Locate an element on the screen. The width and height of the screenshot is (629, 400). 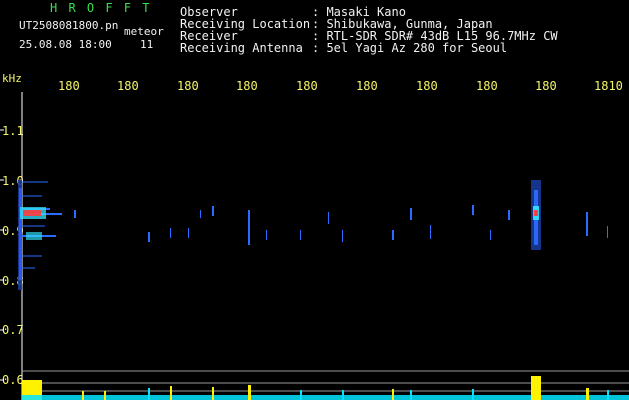
echo-blob-core is located at coordinates (32, 213).